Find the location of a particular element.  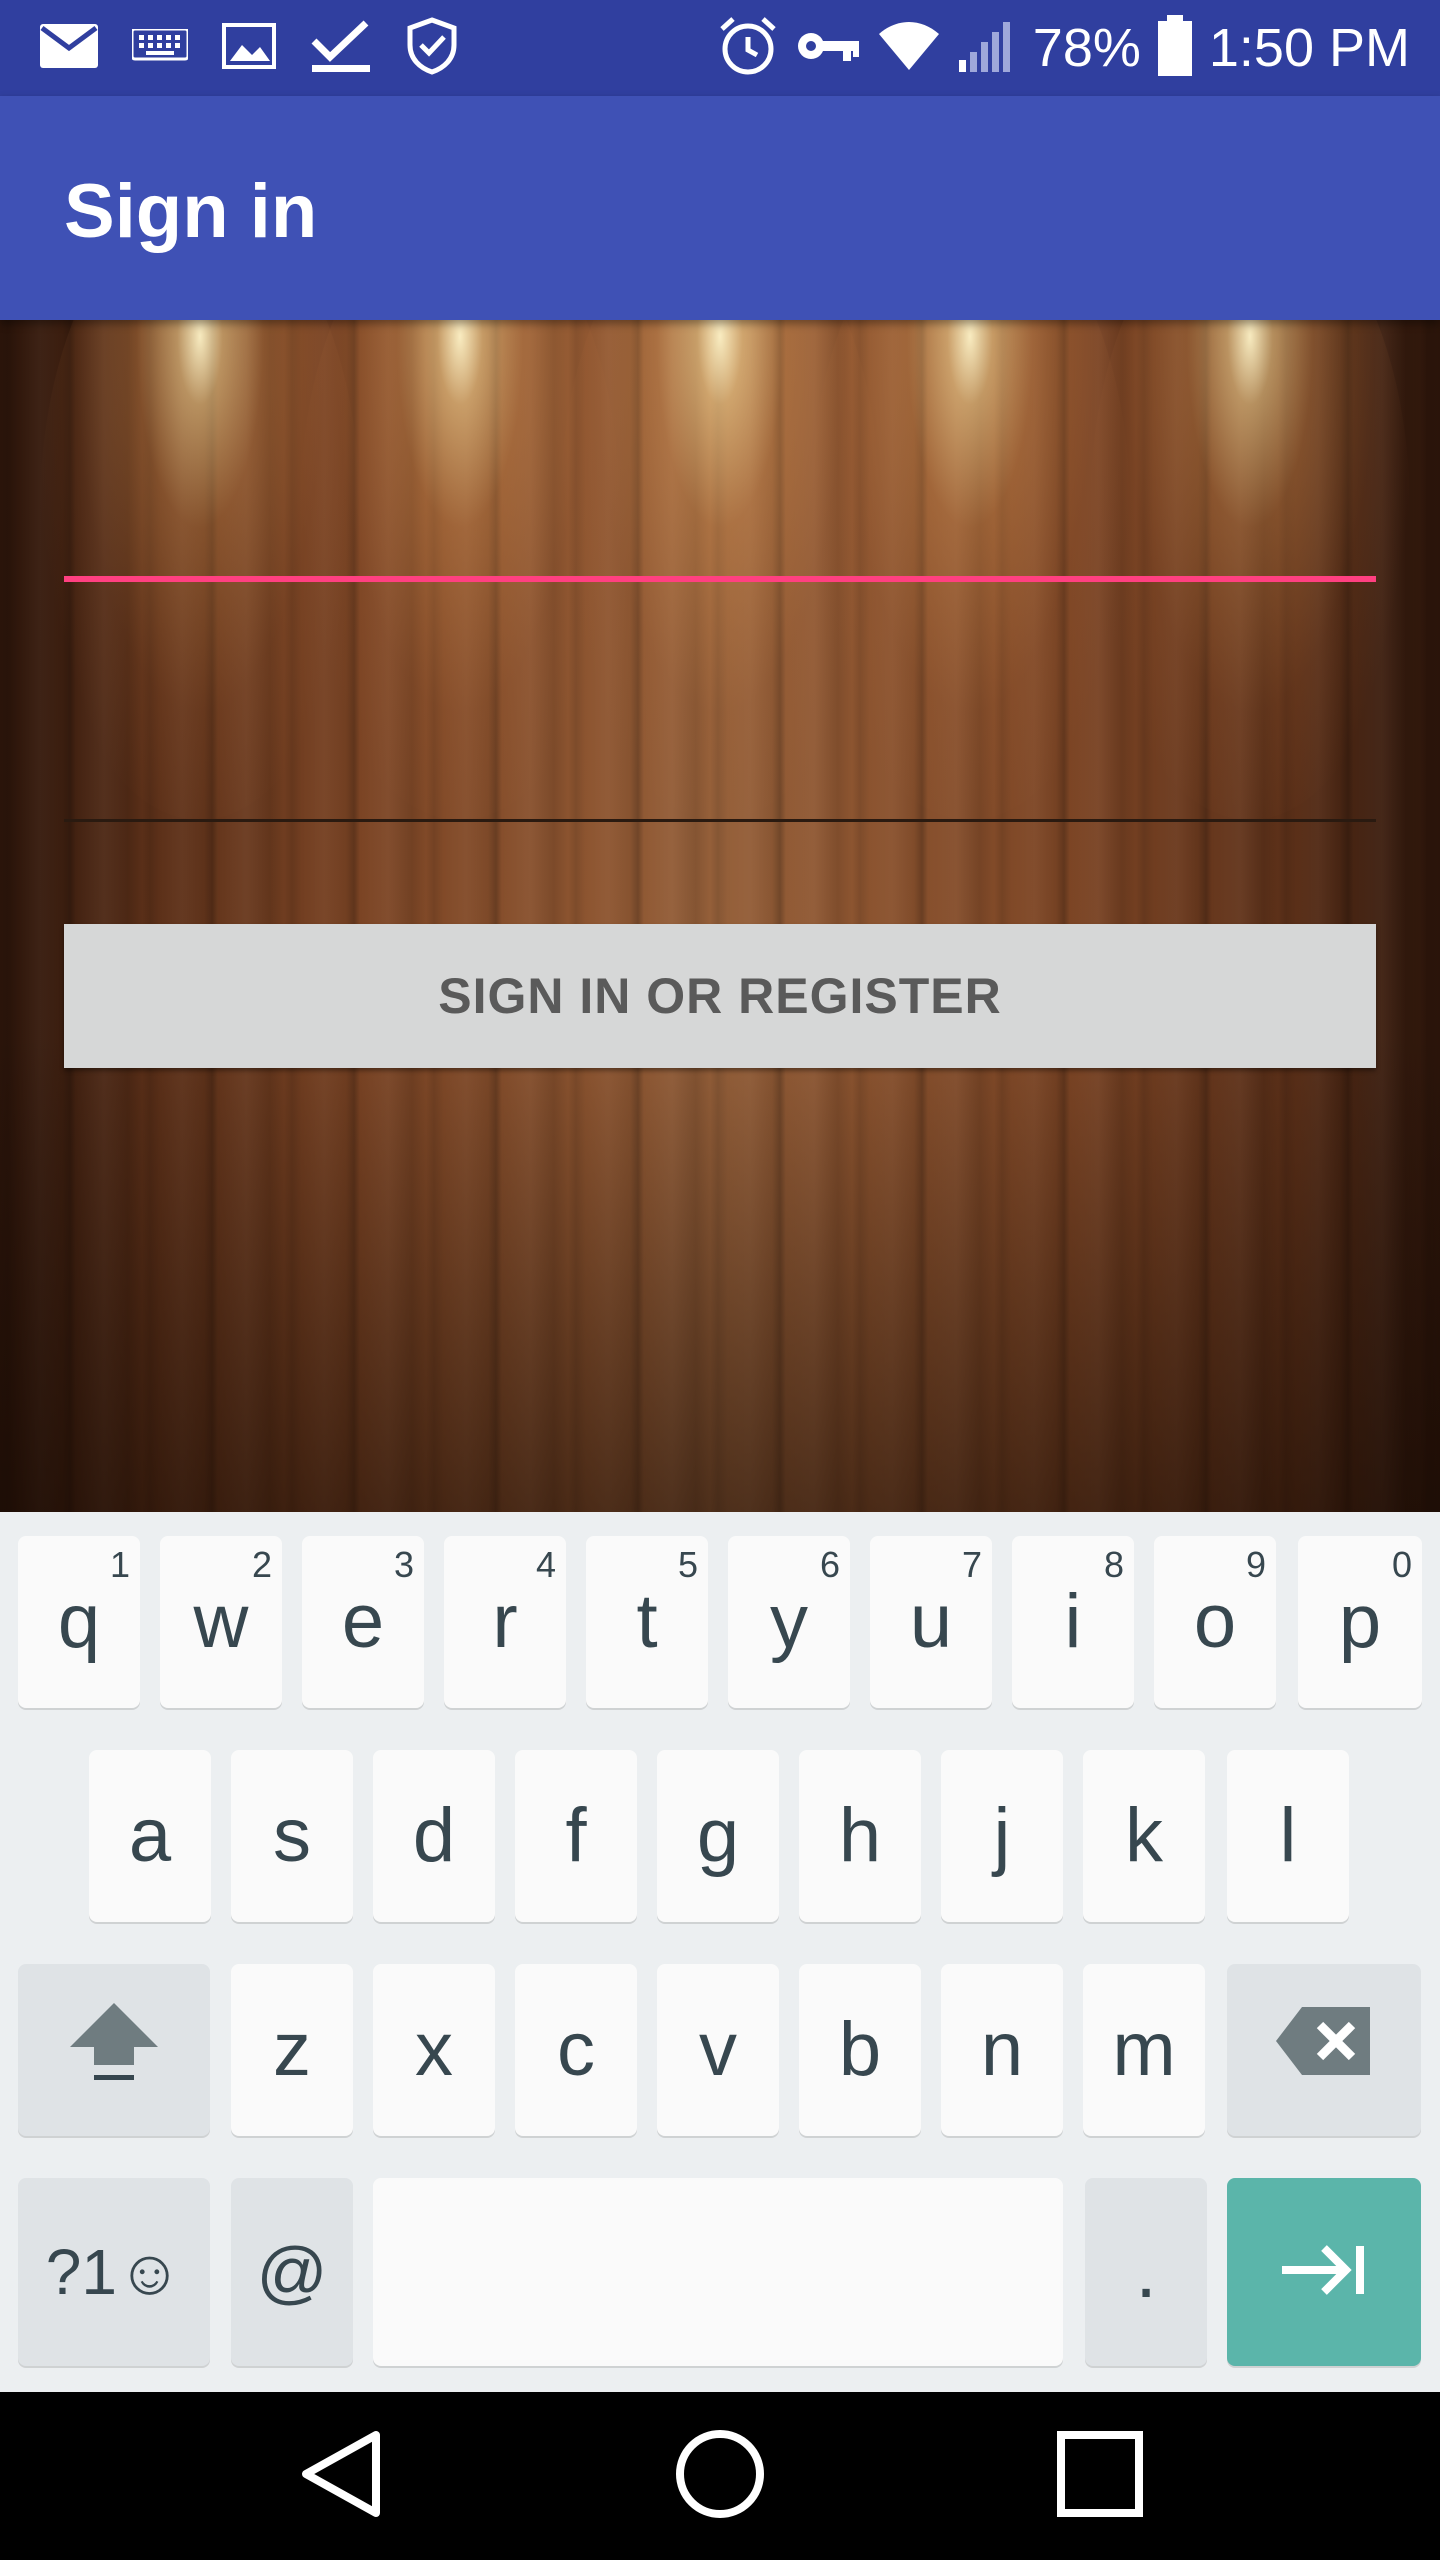

key-z: z is located at coordinates (292, 2050).